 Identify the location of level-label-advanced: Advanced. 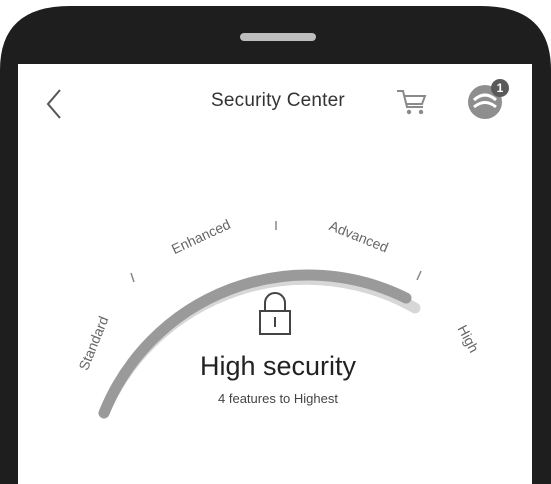
(359, 236).